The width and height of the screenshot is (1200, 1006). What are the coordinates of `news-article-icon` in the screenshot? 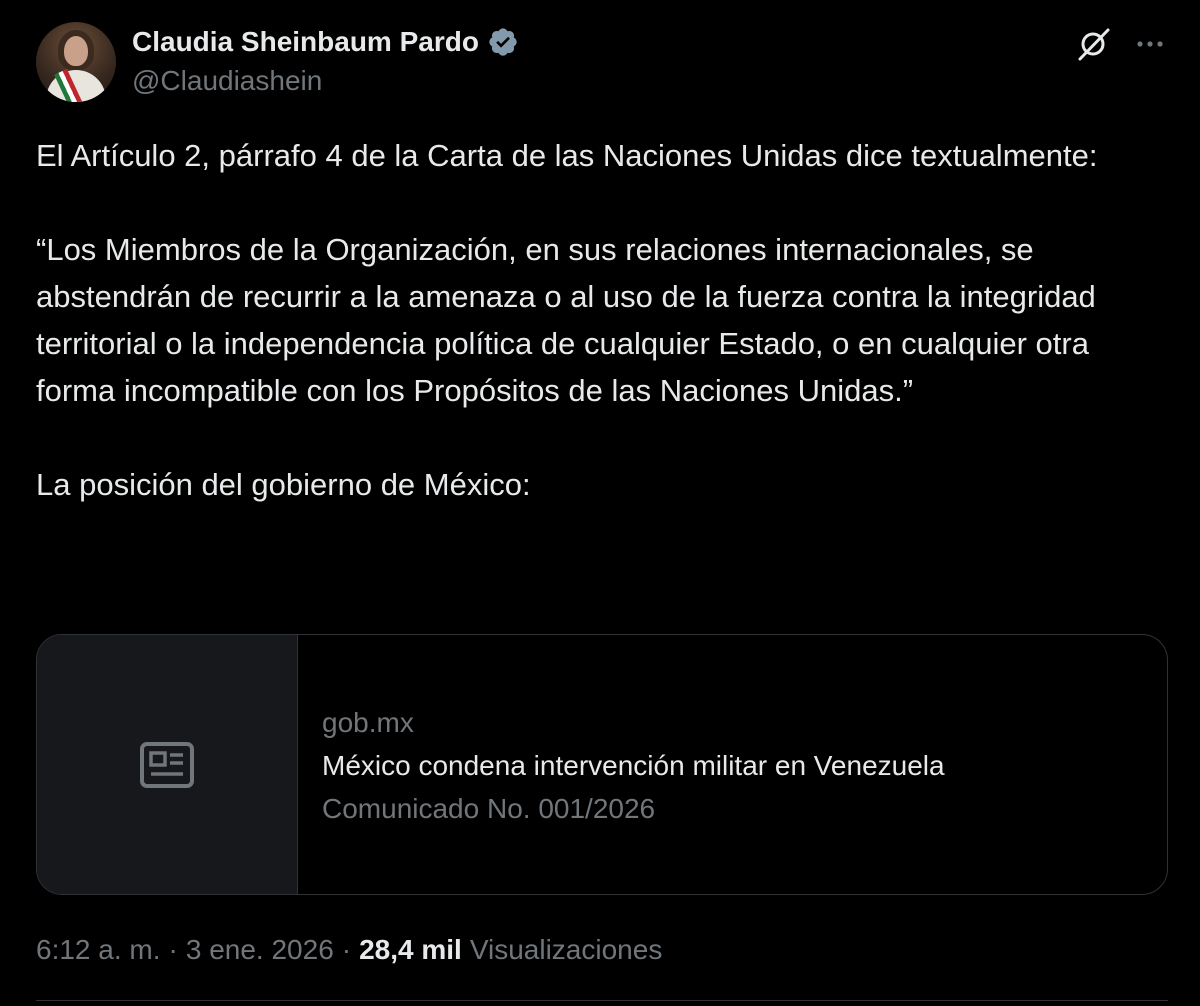 It's located at (167, 764).